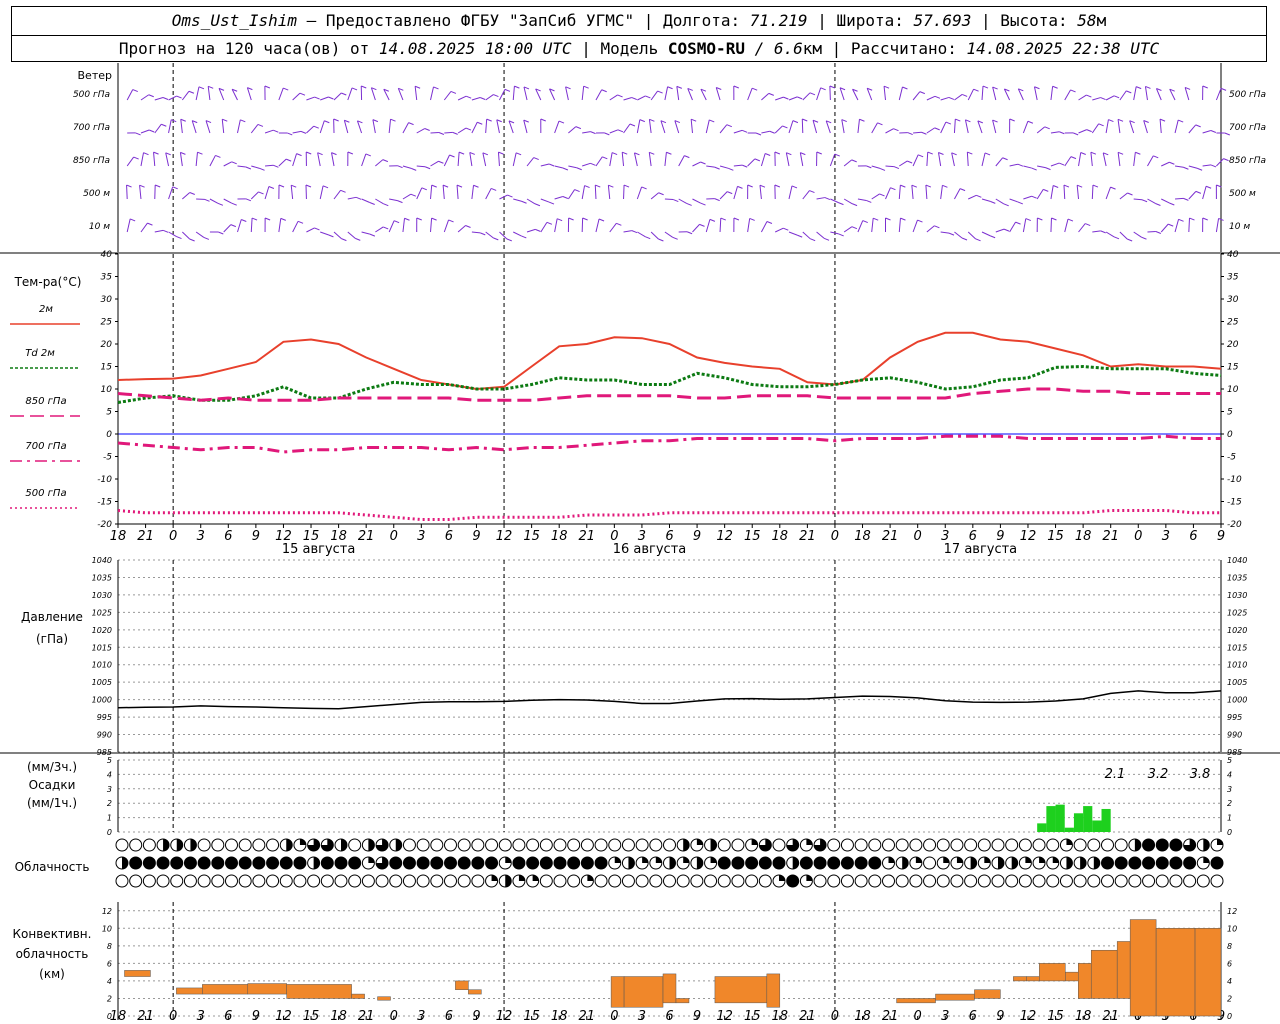 The image size is (1280, 1024). Describe the element at coordinates (107, 345) in the screenshot. I see `temp-tick-left: 20` at that location.